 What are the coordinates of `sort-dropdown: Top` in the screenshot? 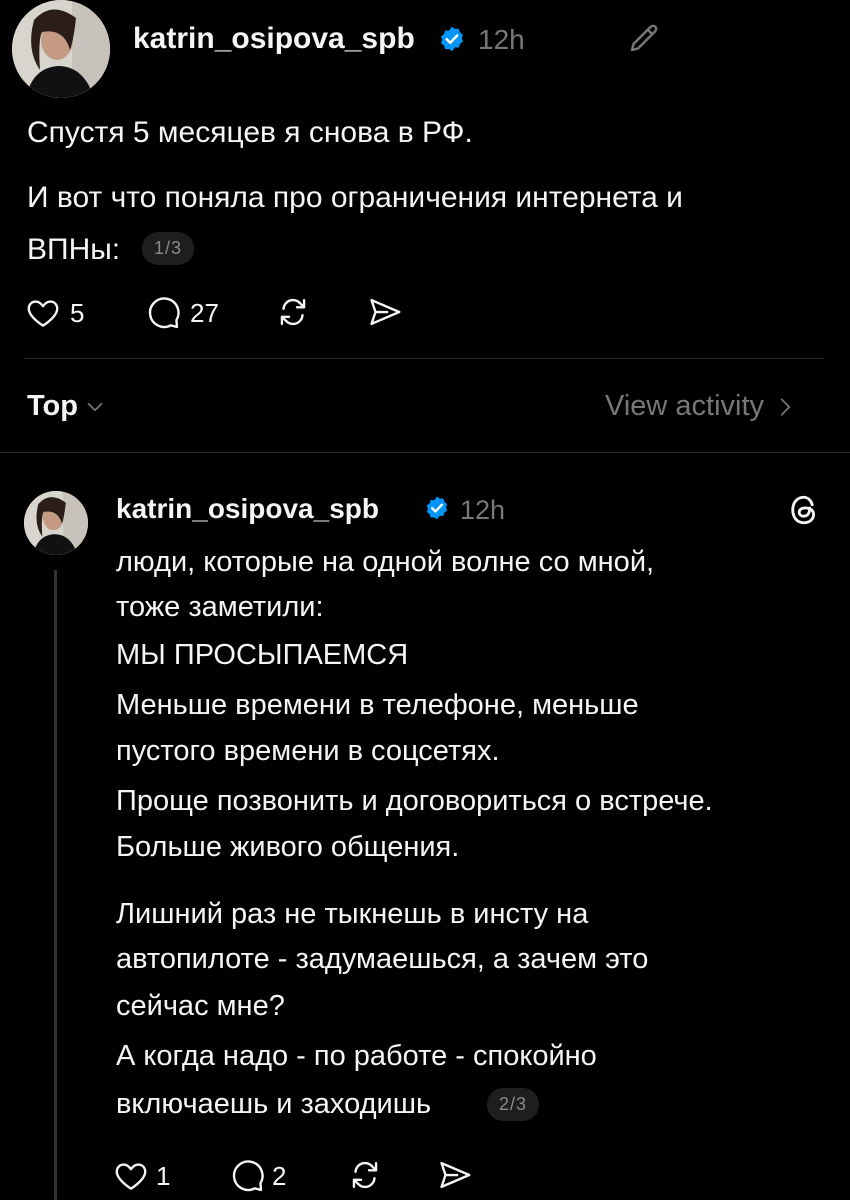 It's located at (67, 406).